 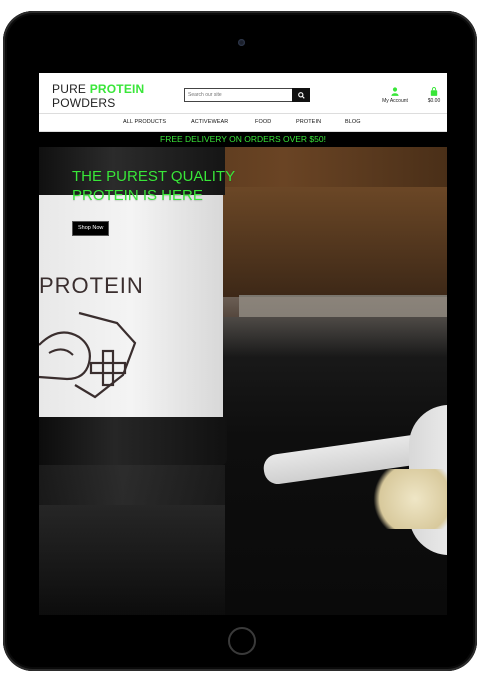 I want to click on site-header: PURE PROTEIN POWDERS My Account, so click(x=243, y=93).